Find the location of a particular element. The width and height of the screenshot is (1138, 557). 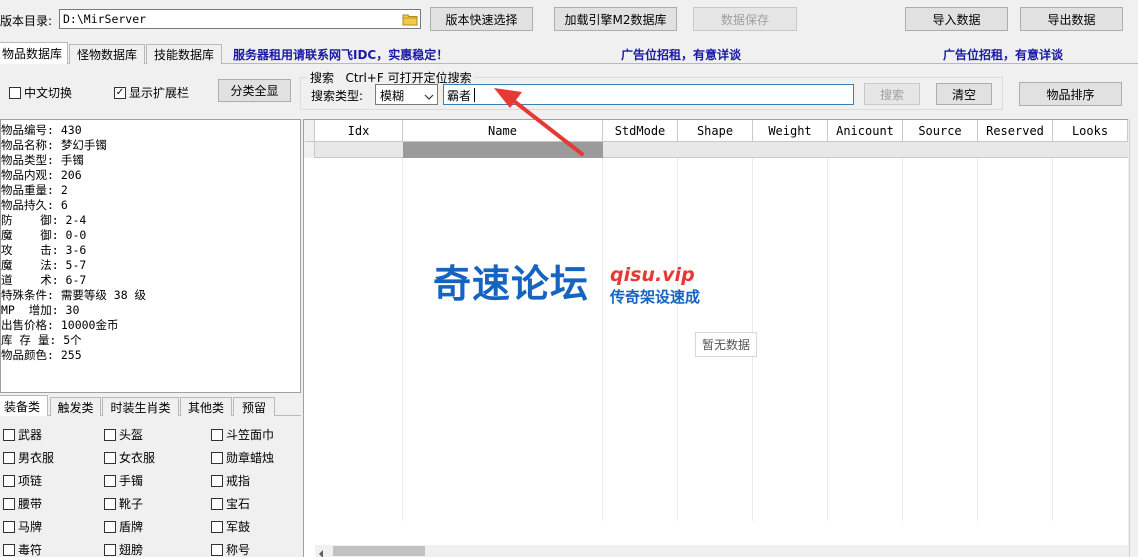

tab-trigger: 触发类 is located at coordinates (75, 406).